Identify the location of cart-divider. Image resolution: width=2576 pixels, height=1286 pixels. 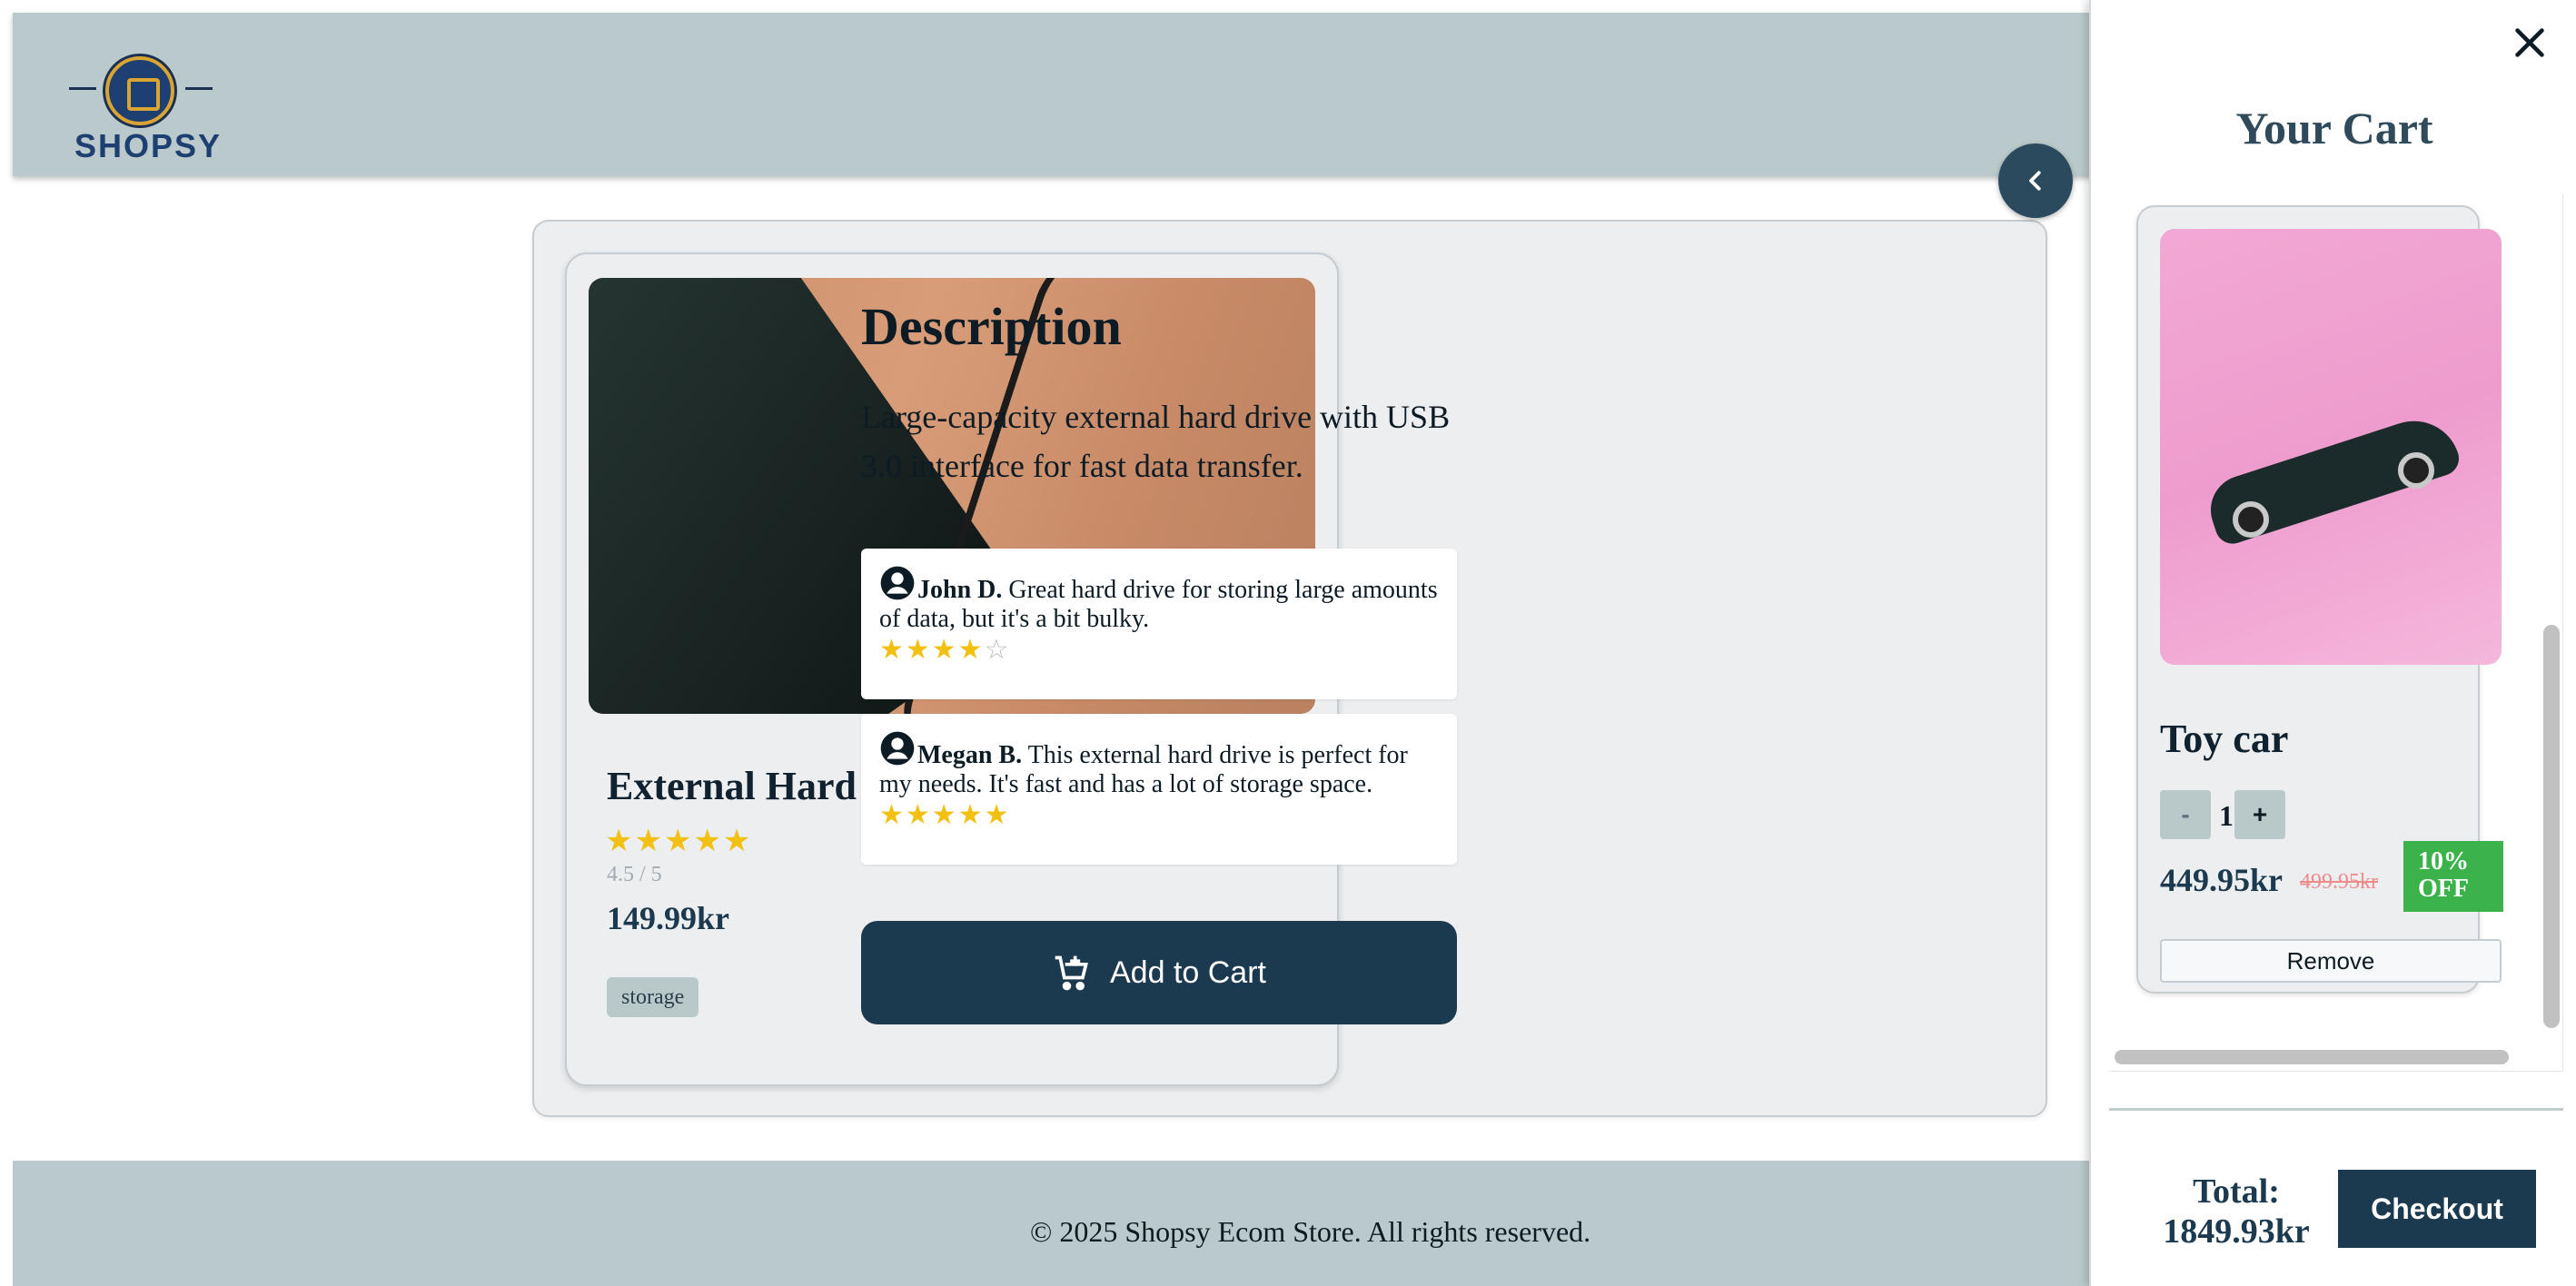
(2336, 1109).